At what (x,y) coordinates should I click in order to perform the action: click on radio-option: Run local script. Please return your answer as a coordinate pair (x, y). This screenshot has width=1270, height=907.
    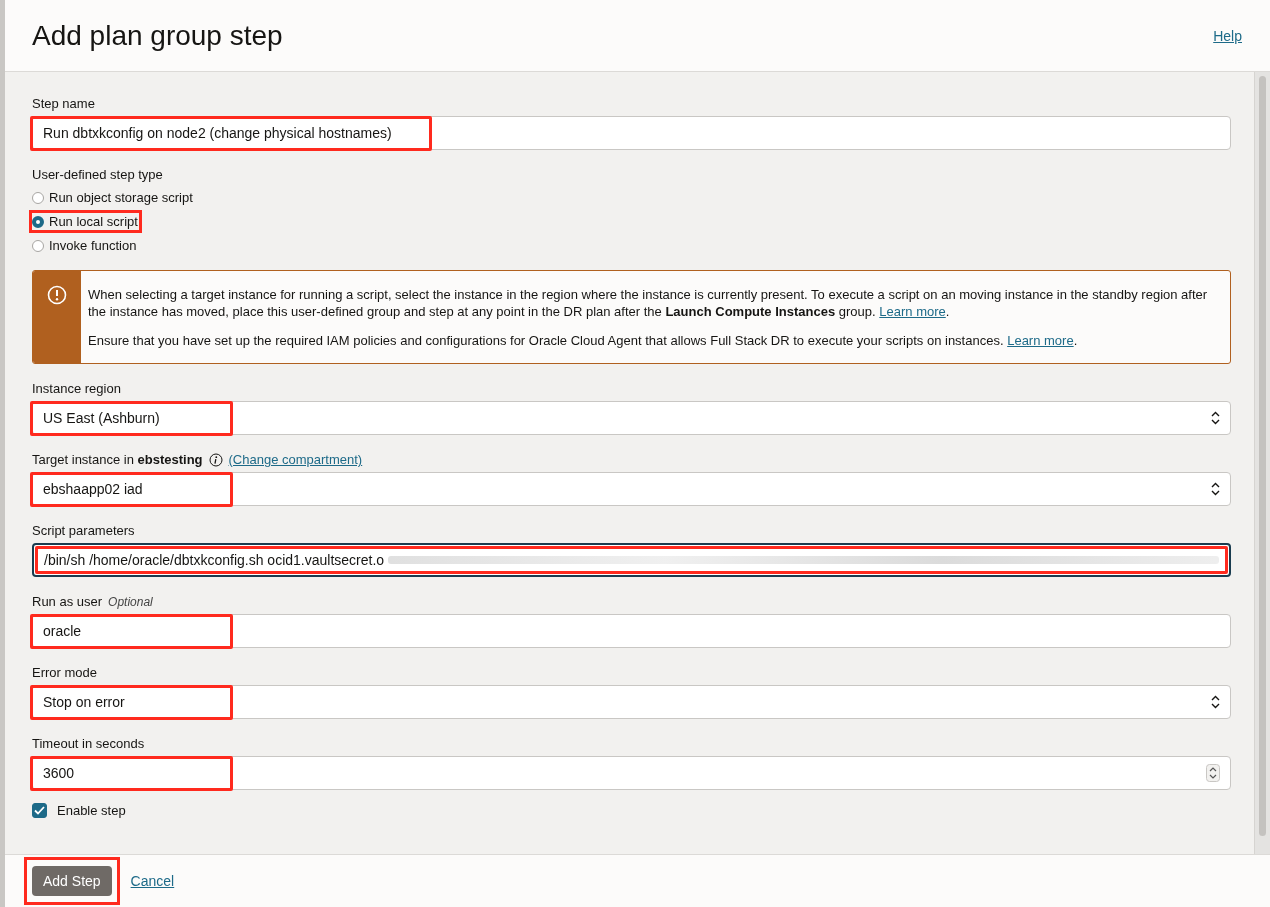
    Looking at the image, I should click on (85, 221).